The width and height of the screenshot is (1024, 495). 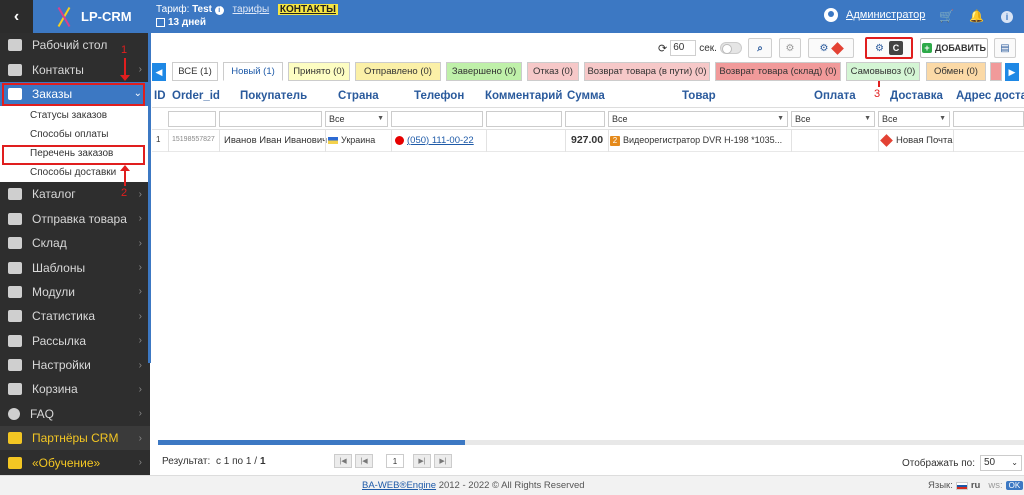 I want to click on column-header-country: Страна, so click(x=358, y=96).